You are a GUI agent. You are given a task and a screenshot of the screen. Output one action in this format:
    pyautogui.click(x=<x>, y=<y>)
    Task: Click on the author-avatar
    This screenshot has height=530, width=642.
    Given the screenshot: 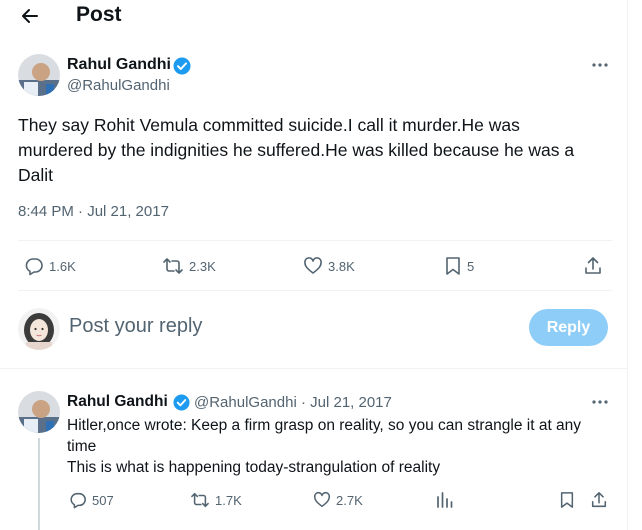 What is the action you would take?
    pyautogui.click(x=39, y=75)
    